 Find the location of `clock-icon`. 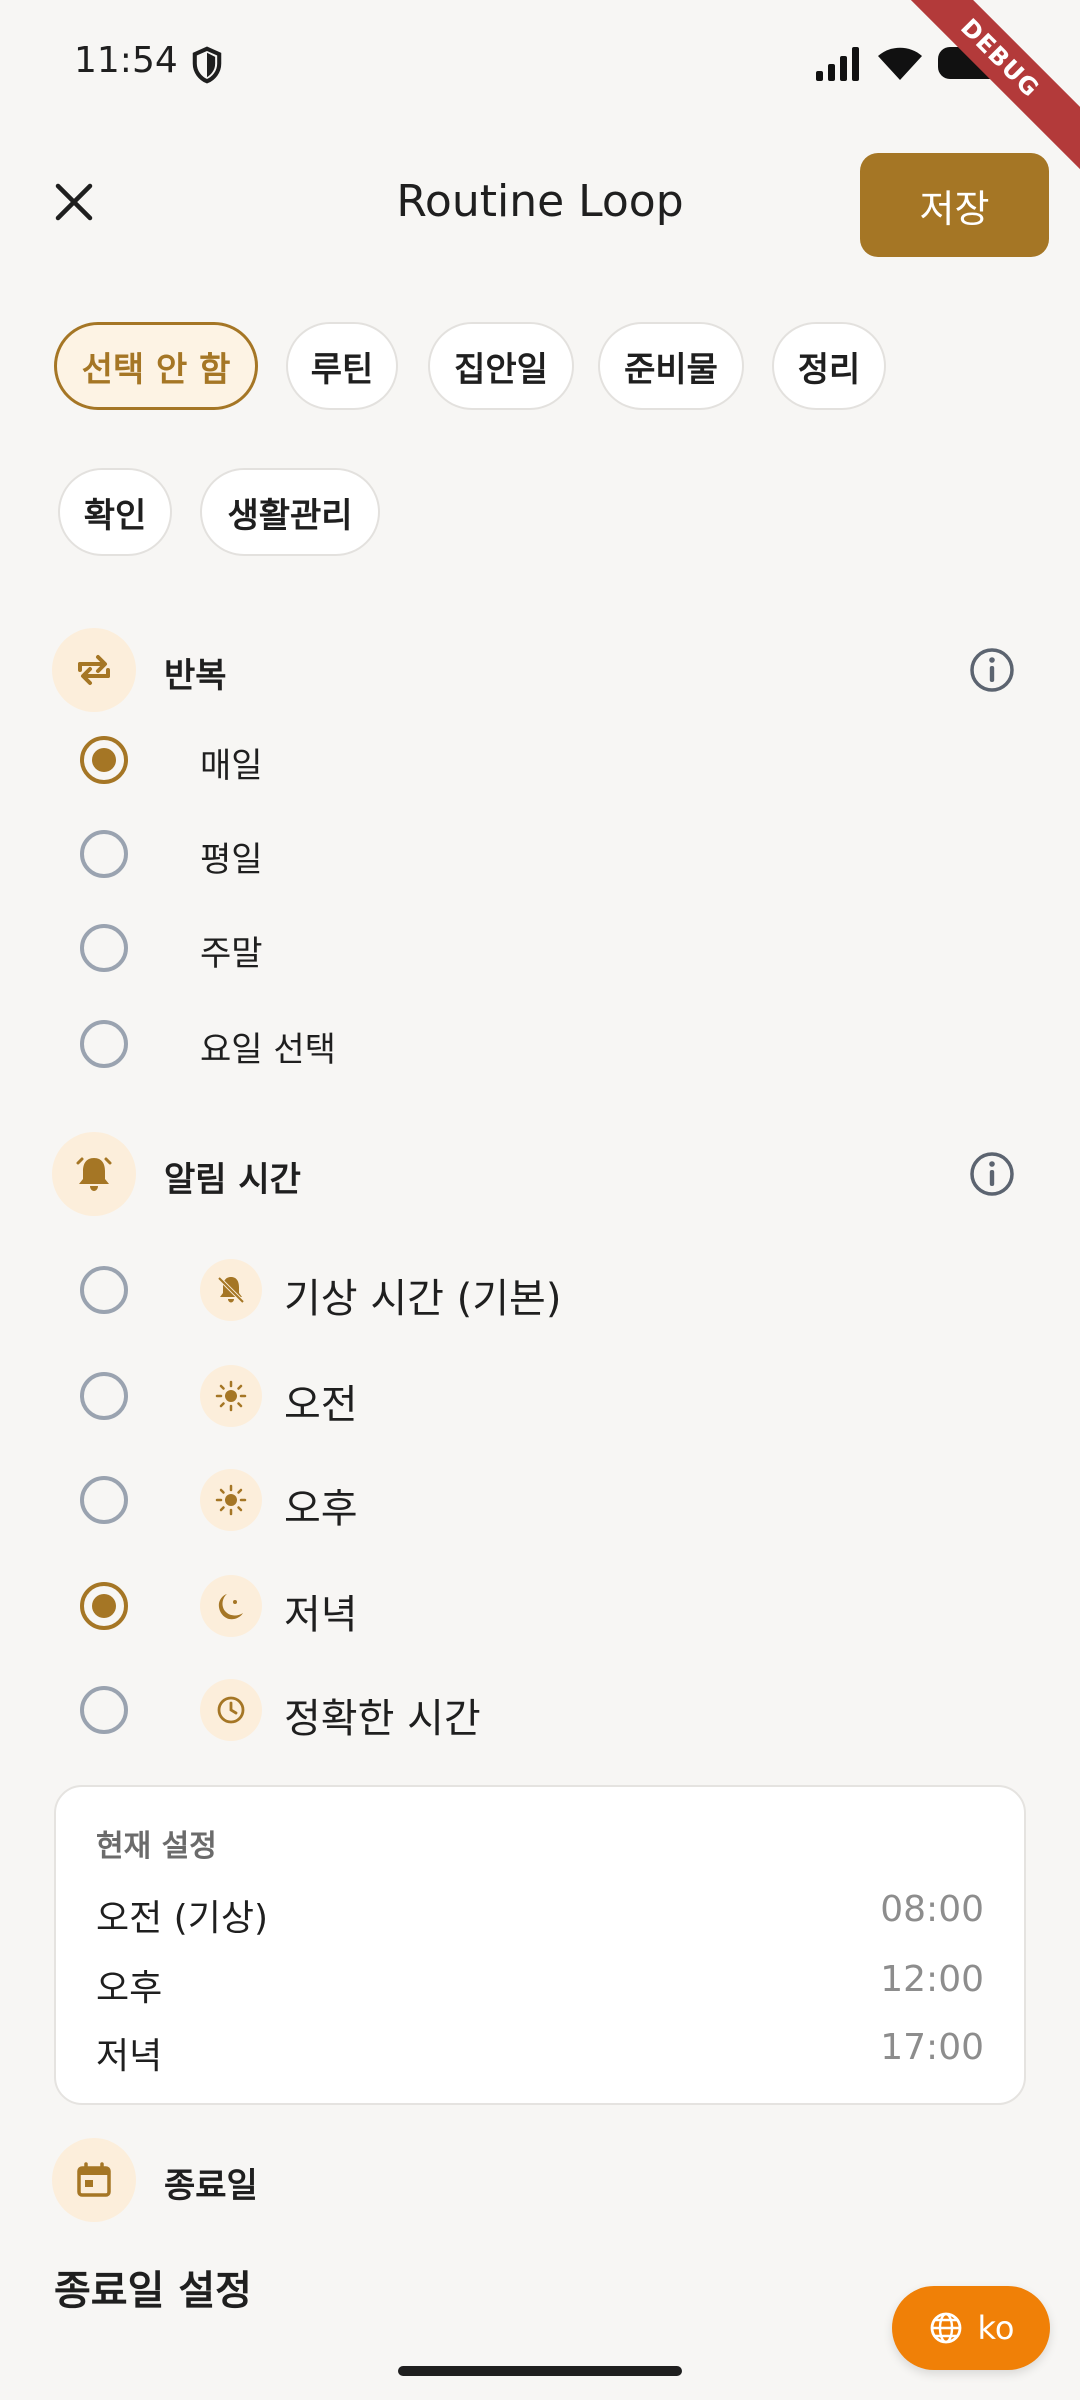

clock-icon is located at coordinates (231, 1710).